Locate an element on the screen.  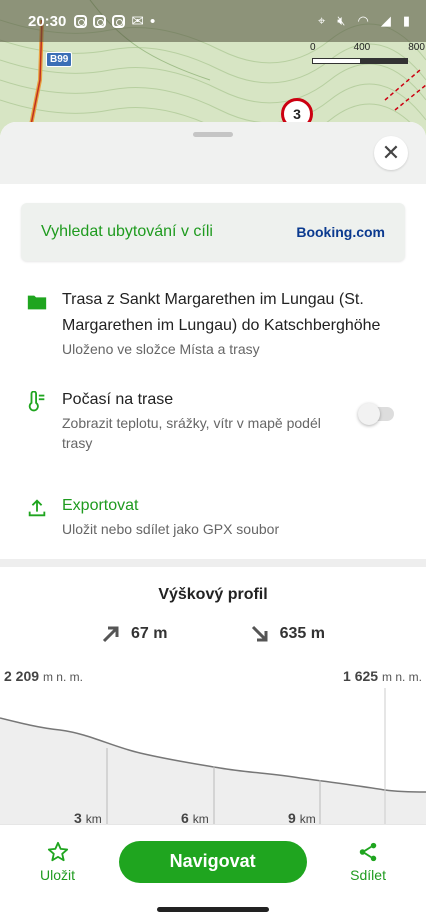
ascent-value: 67 m is located at coordinates (149, 633).